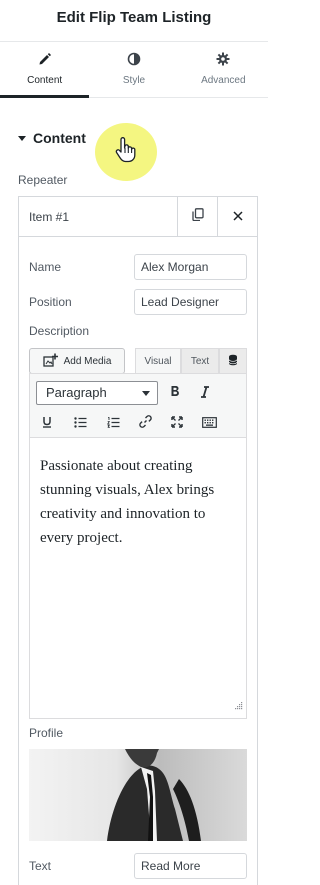 The width and height of the screenshot is (320, 885). What do you see at coordinates (43, 180) in the screenshot?
I see `repeater-label: Repeater` at bounding box center [43, 180].